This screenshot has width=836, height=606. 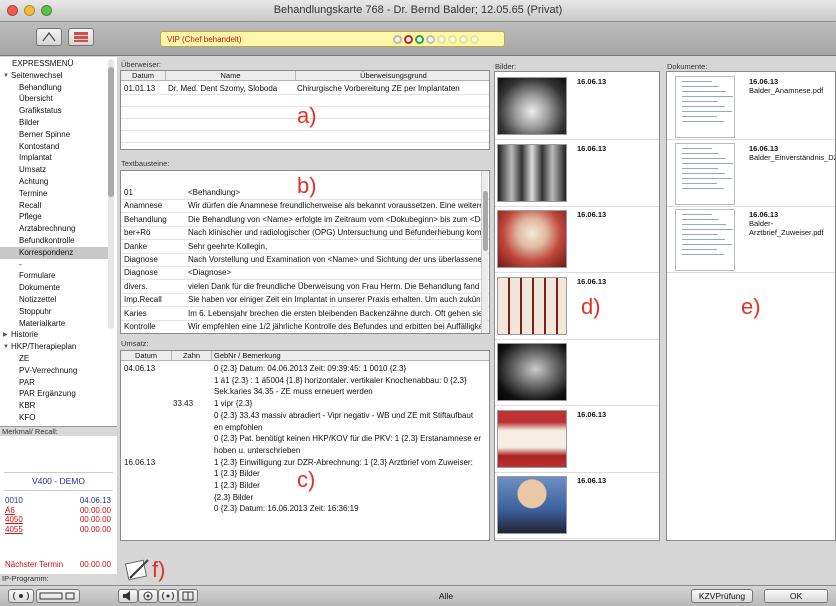 What do you see at coordinates (54, 99) in the screenshot?
I see `sidebar-item: Übersicht` at bounding box center [54, 99].